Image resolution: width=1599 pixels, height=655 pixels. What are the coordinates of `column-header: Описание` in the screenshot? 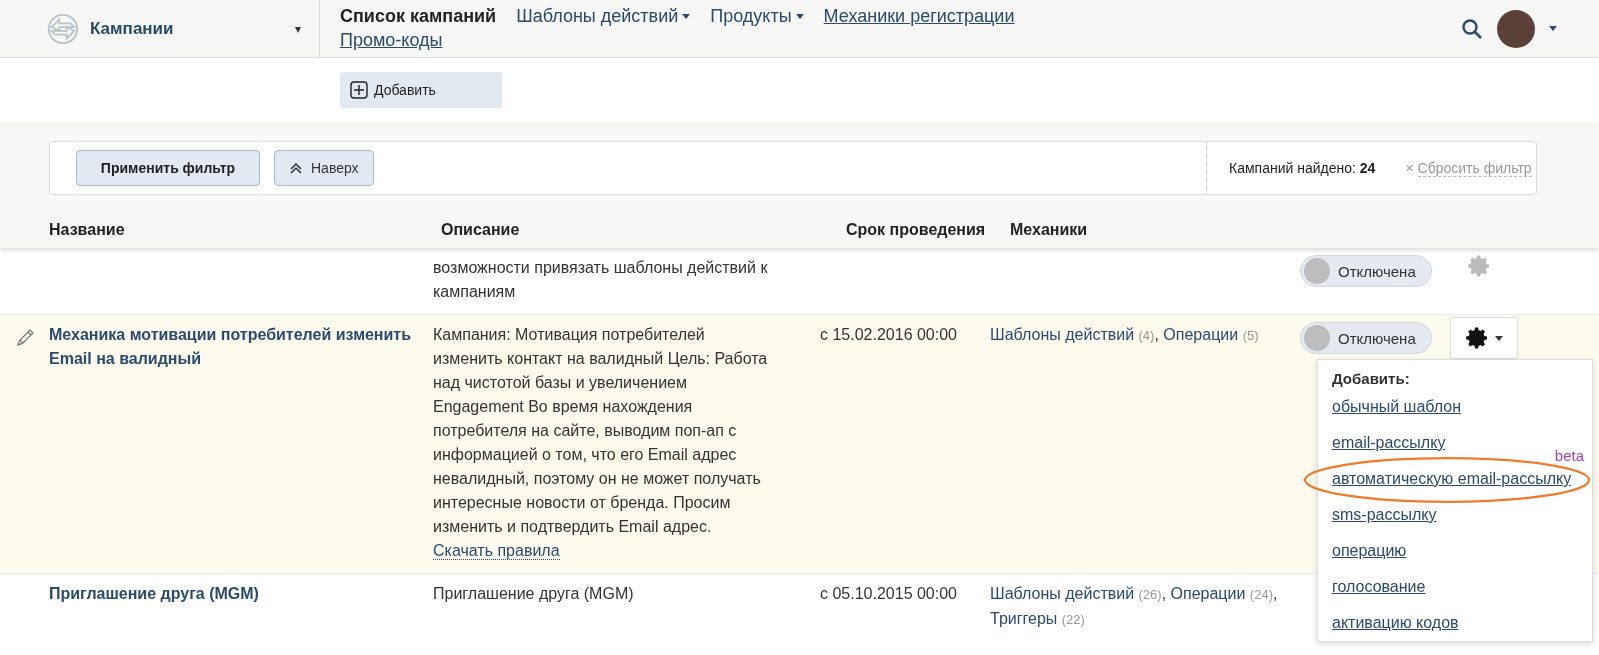 It's located at (480, 229).